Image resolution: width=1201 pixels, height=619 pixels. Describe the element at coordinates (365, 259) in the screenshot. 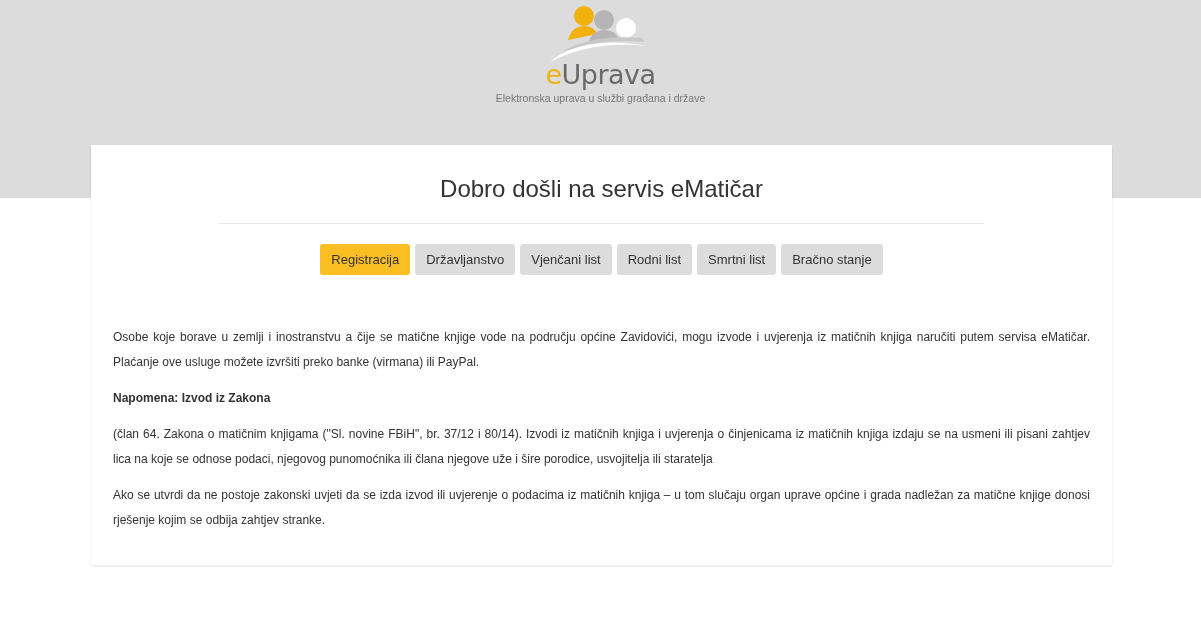

I see `tab: Registracija` at that location.